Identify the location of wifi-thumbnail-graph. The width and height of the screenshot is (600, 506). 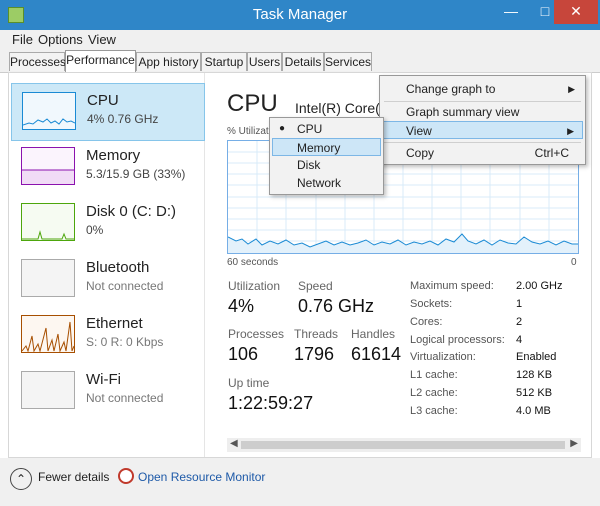
(48, 390).